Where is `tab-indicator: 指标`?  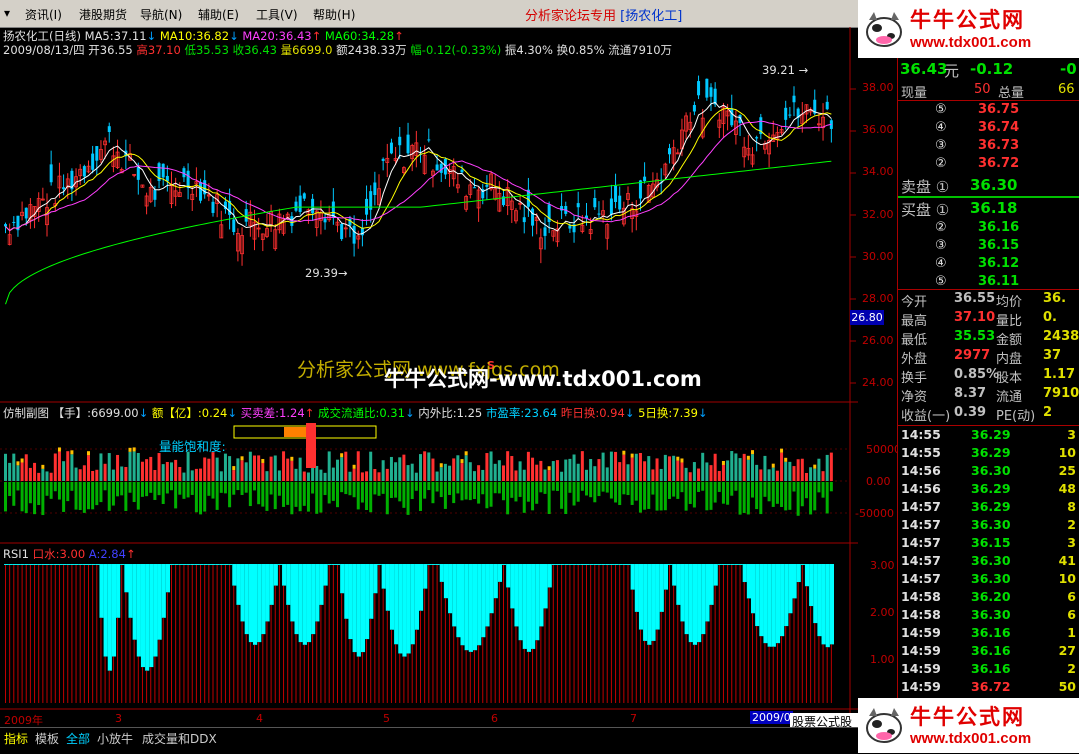 tab-indicator: 指标 is located at coordinates (16, 738).